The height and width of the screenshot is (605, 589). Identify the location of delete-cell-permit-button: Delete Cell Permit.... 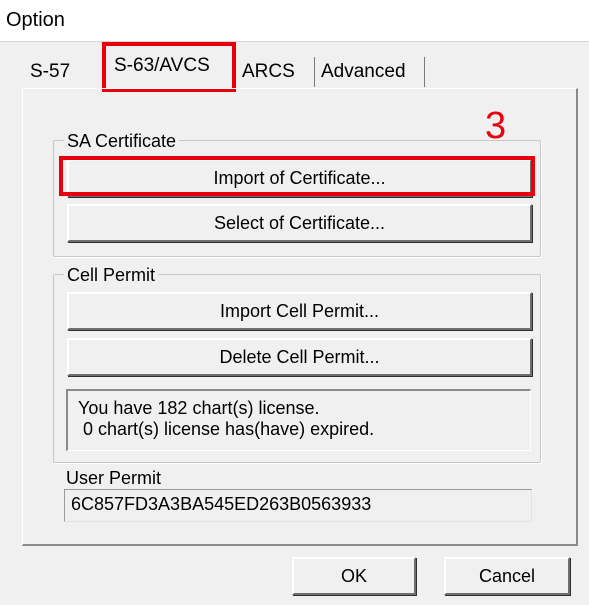
(299, 357).